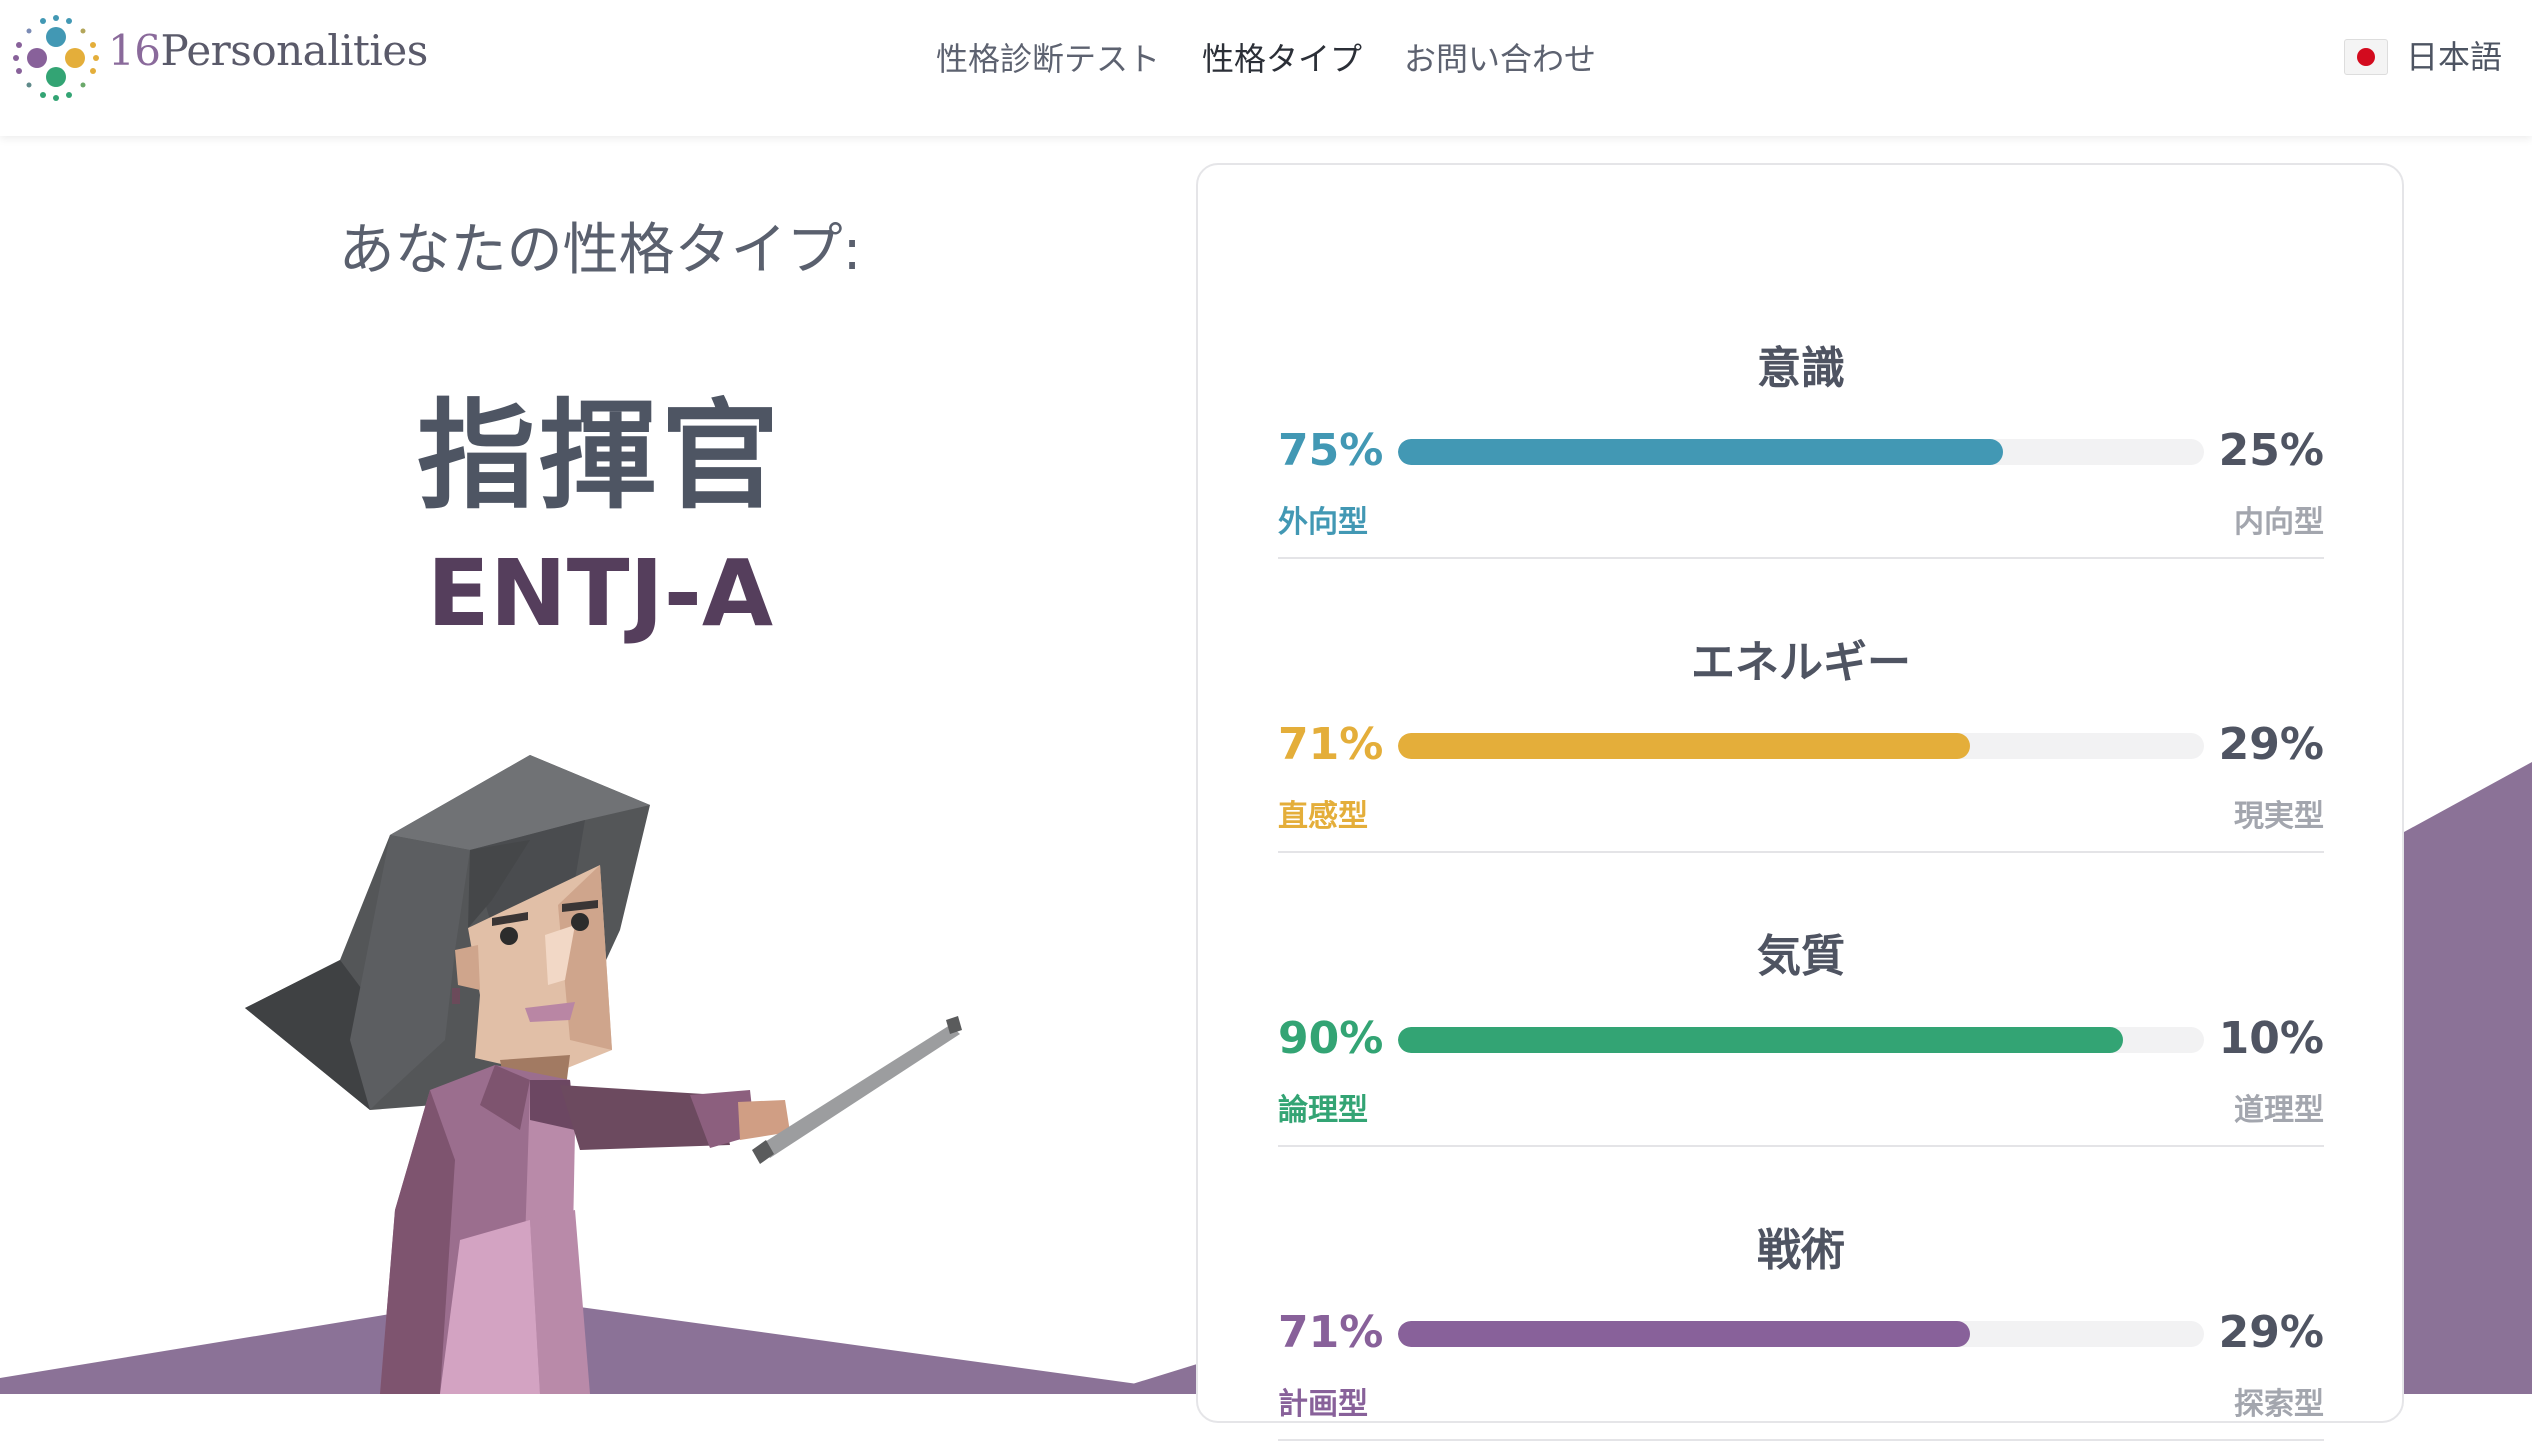  Describe the element at coordinates (603, 1074) in the screenshot. I see `commander-character-illustration` at that location.